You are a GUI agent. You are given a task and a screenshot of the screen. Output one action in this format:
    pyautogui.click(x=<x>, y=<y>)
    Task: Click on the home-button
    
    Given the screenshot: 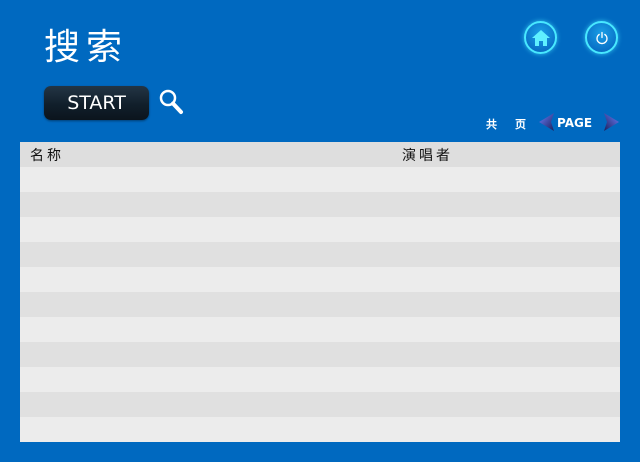 What is the action you would take?
    pyautogui.click(x=540, y=37)
    